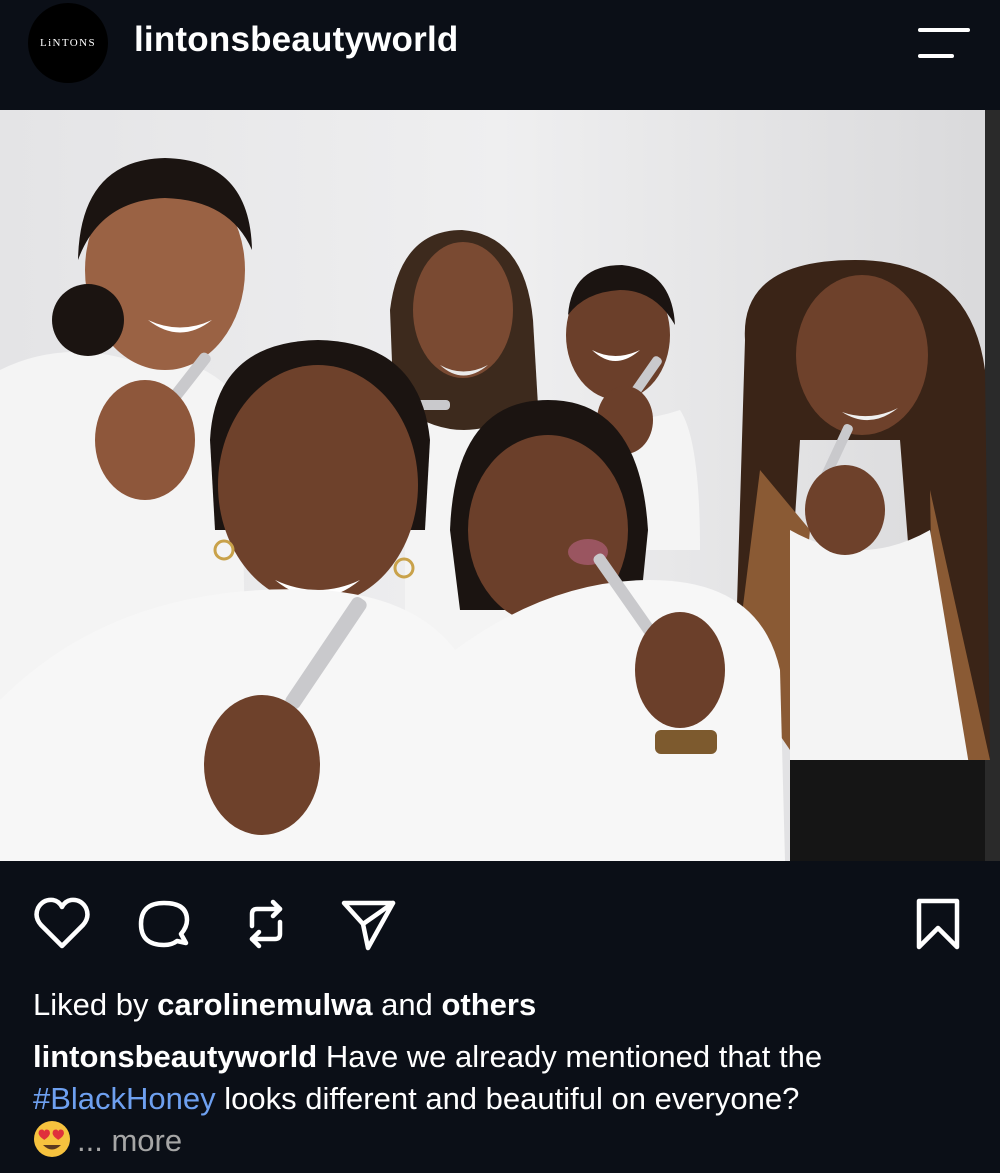 This screenshot has width=1000, height=1173. I want to click on avatar: LiNTONS, so click(68, 43).